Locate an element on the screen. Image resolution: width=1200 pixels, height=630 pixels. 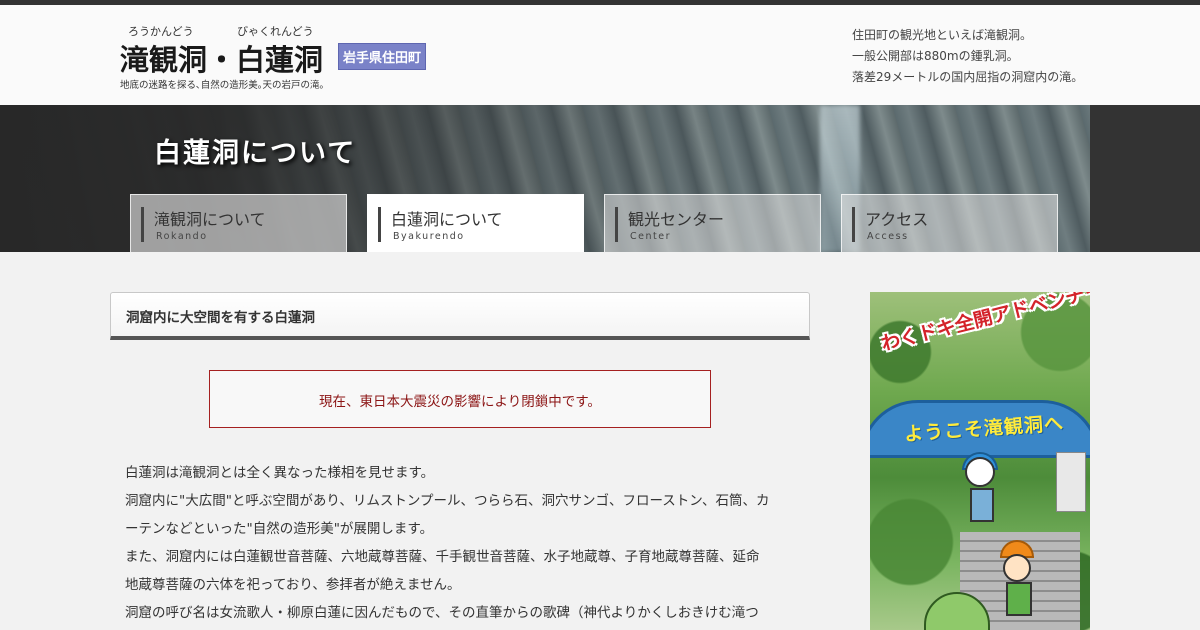
nav-item-label: 観光センター is located at coordinates (676, 219).